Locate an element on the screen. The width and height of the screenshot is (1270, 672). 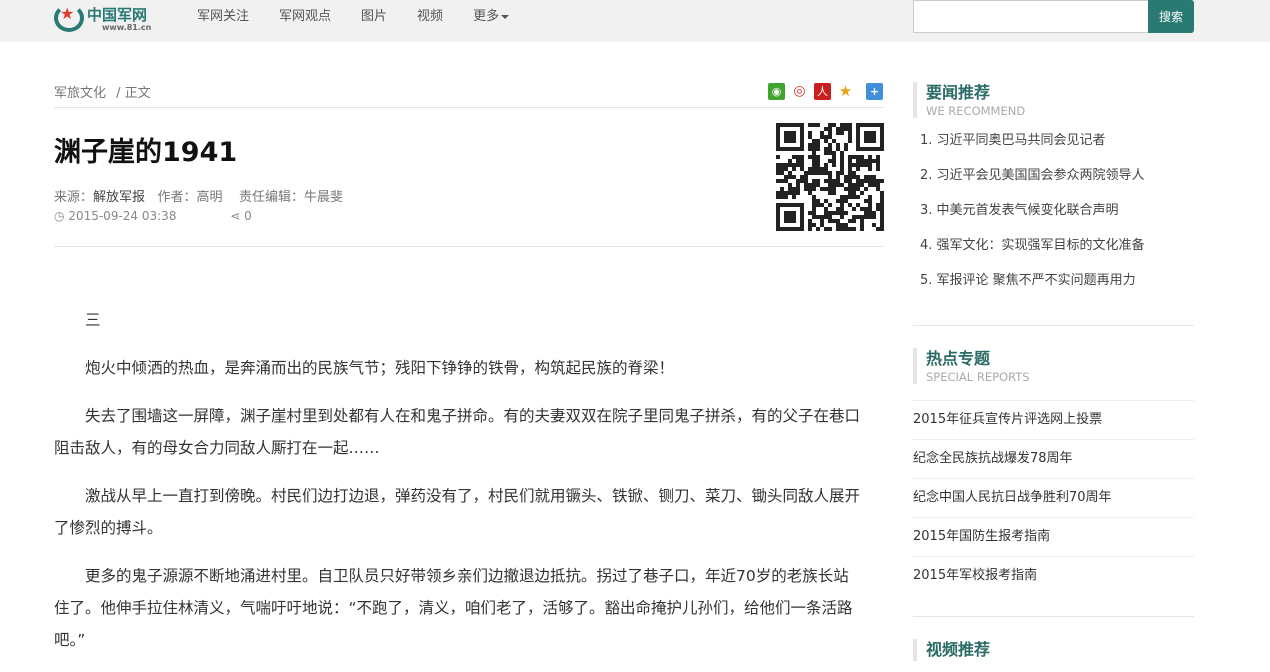
breadcrumb-section: 军旅文化 is located at coordinates (80, 93).